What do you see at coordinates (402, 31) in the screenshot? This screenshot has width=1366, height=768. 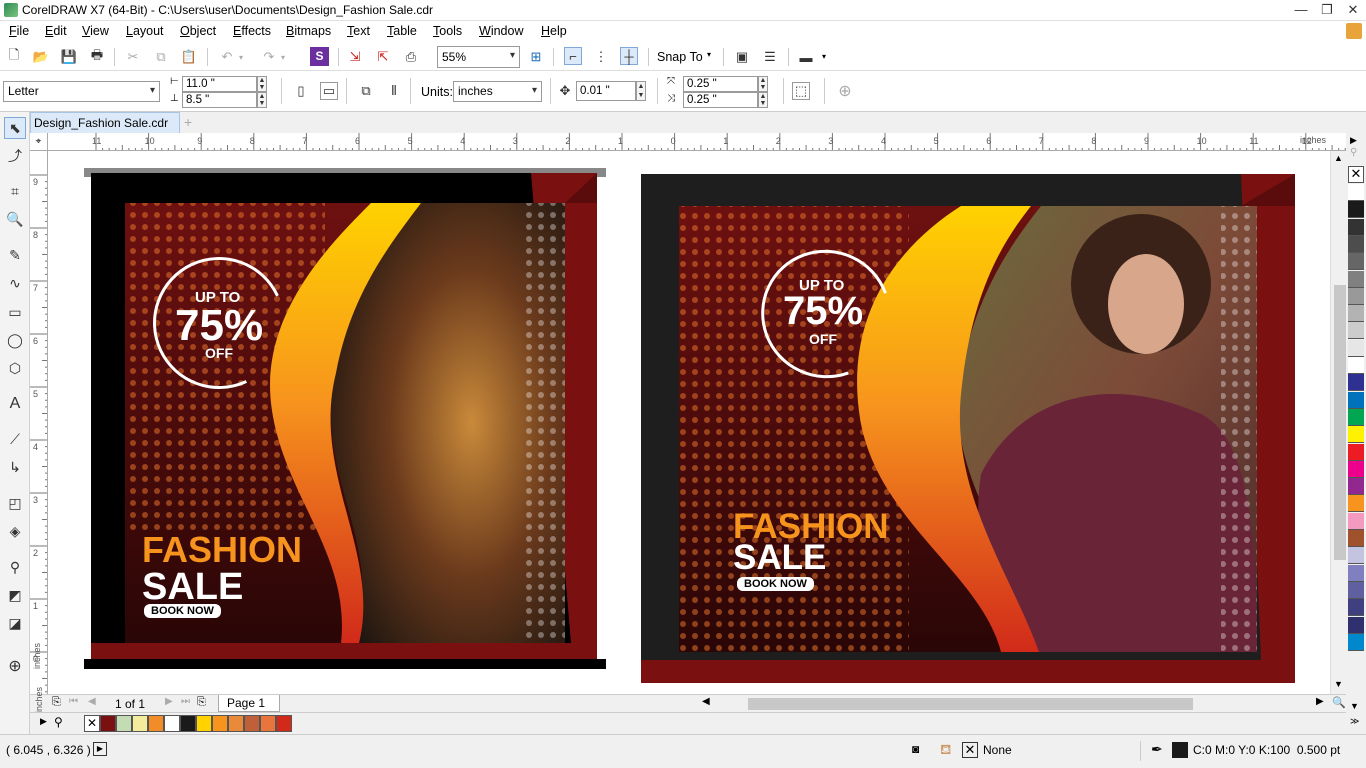 I see `menu-table: Table` at bounding box center [402, 31].